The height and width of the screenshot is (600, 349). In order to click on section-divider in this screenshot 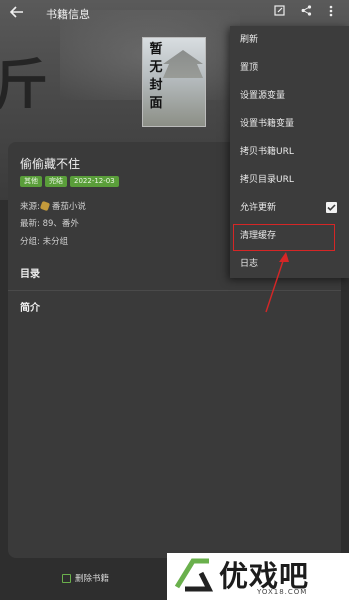, I will do `click(174, 290)`.